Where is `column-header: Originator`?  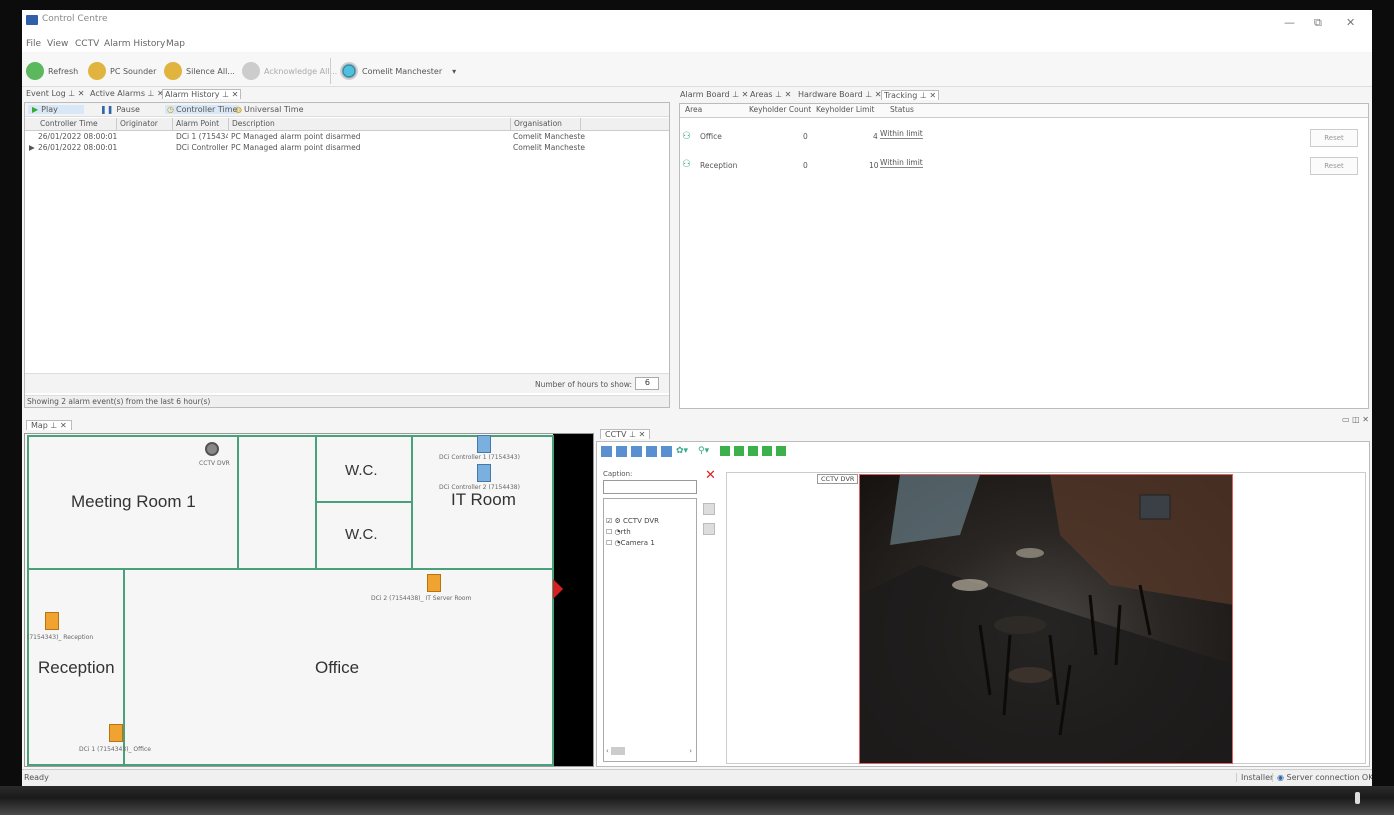
column-header: Originator is located at coordinates (145, 124).